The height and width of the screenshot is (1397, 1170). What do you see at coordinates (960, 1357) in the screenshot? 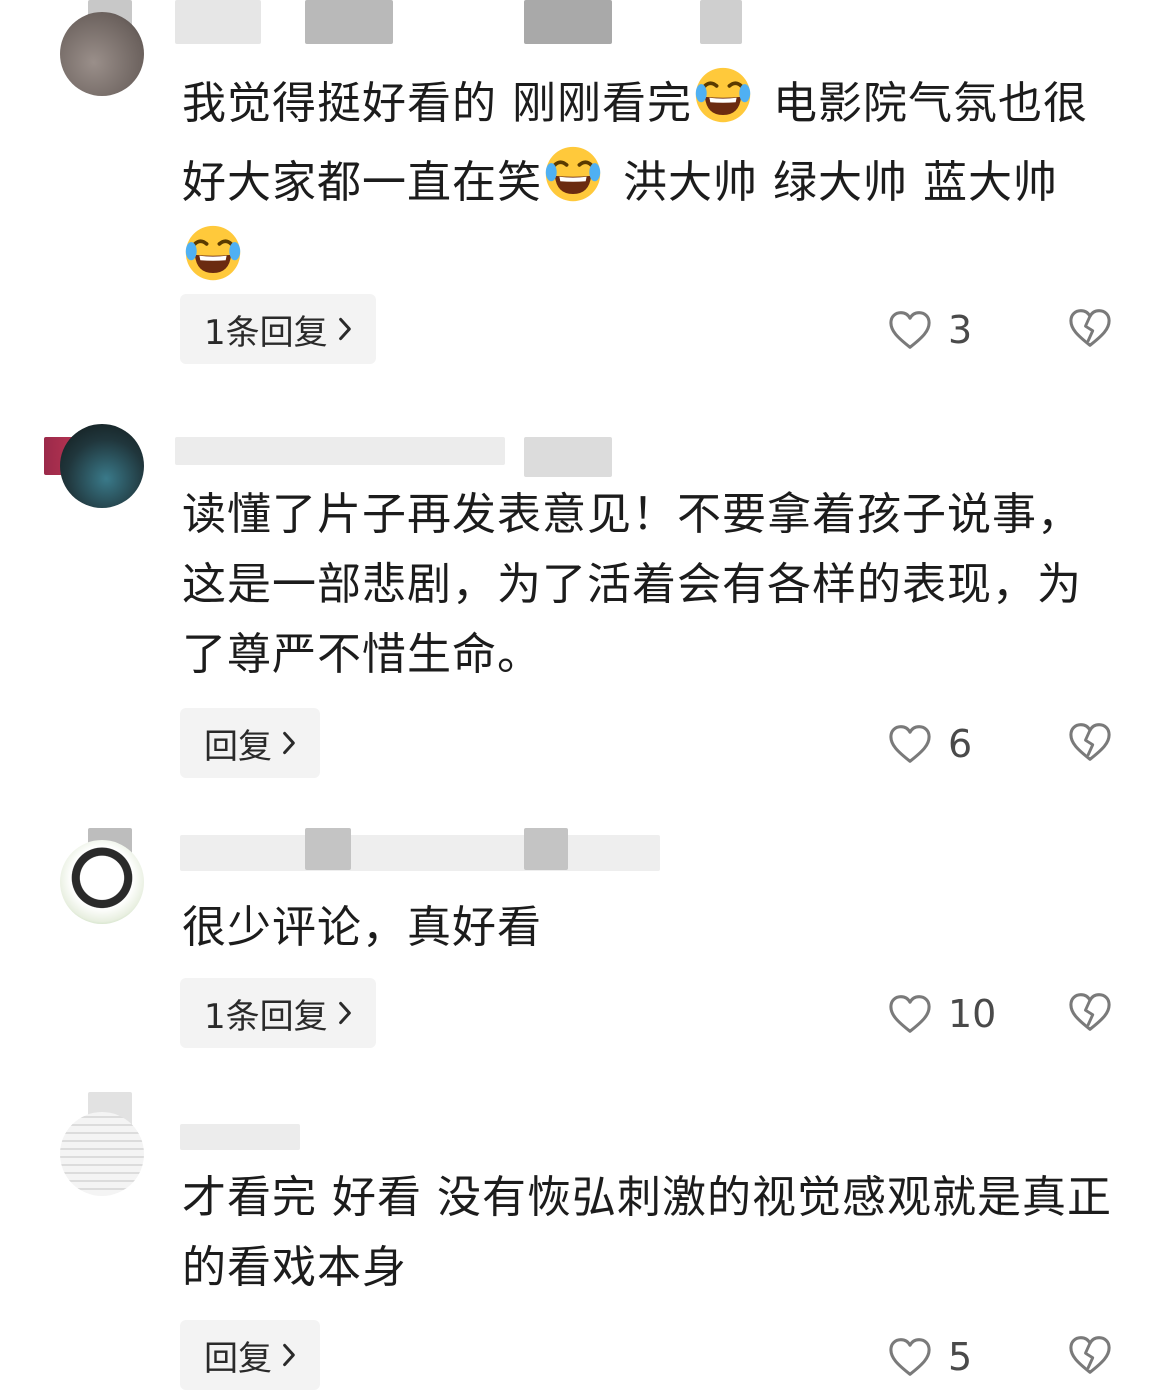
I see `like-count: 5` at bounding box center [960, 1357].